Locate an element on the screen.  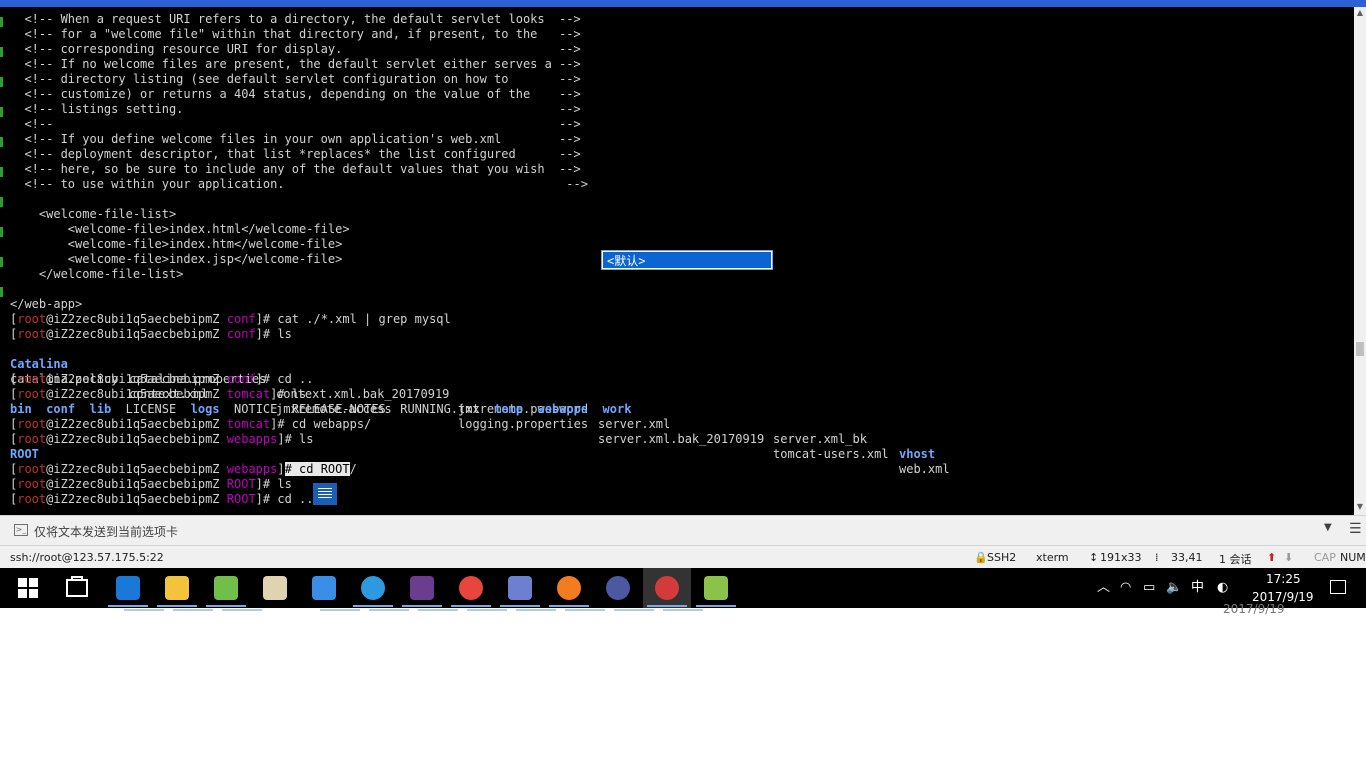
ghost-date: 2017/9/19 is located at coordinates (1254, 609).